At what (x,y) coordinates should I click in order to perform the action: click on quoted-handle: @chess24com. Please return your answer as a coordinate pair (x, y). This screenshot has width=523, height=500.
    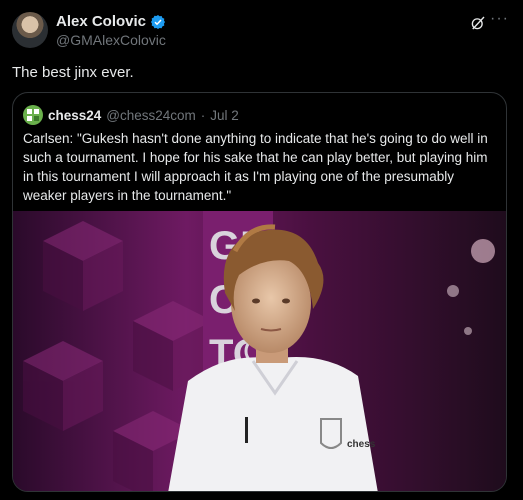
    Looking at the image, I should click on (151, 115).